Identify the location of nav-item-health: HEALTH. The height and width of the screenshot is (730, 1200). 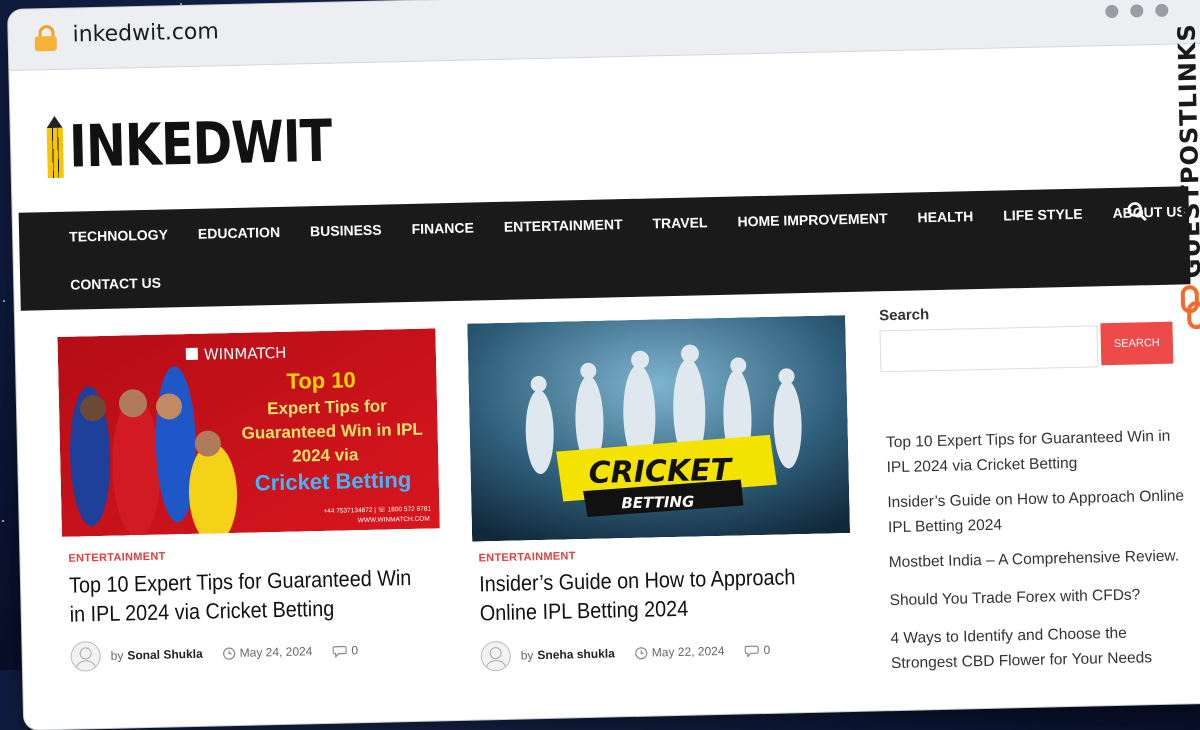
(945, 216).